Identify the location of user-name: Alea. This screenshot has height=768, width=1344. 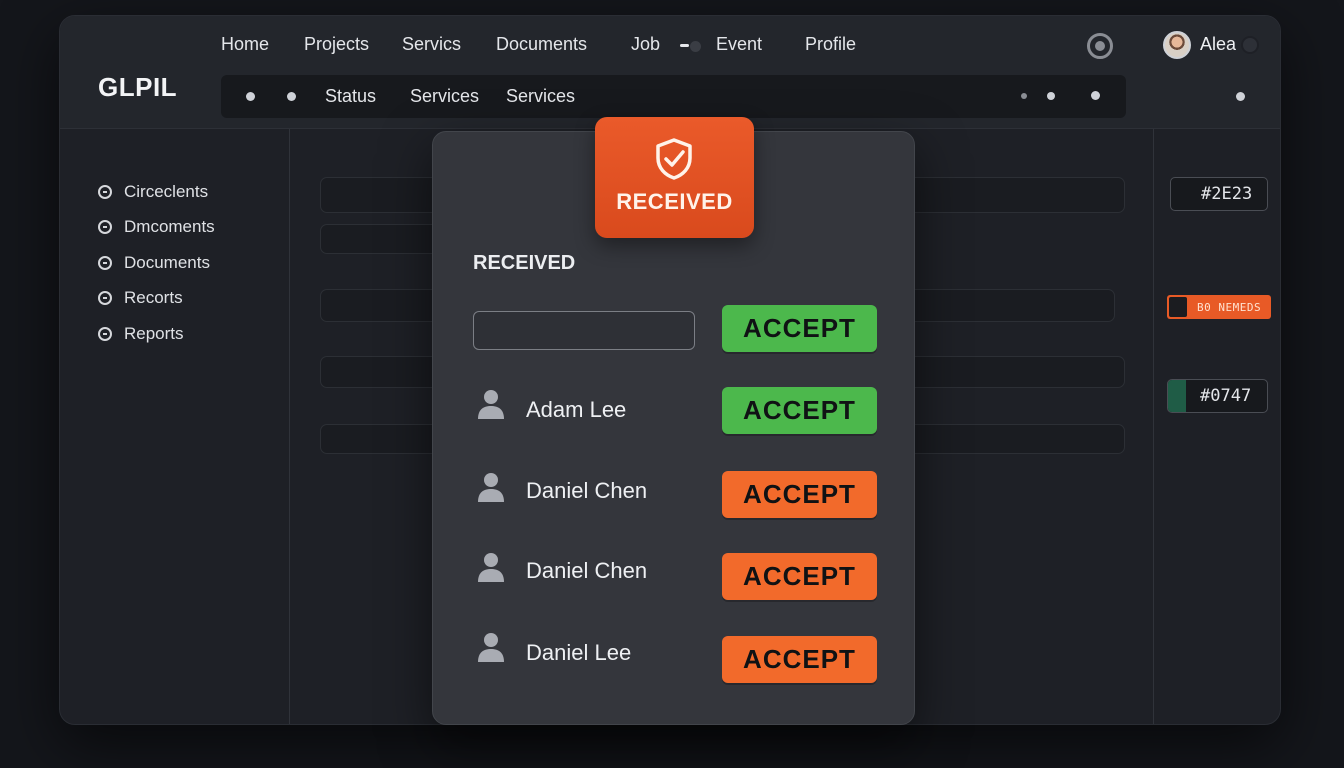
(1218, 44).